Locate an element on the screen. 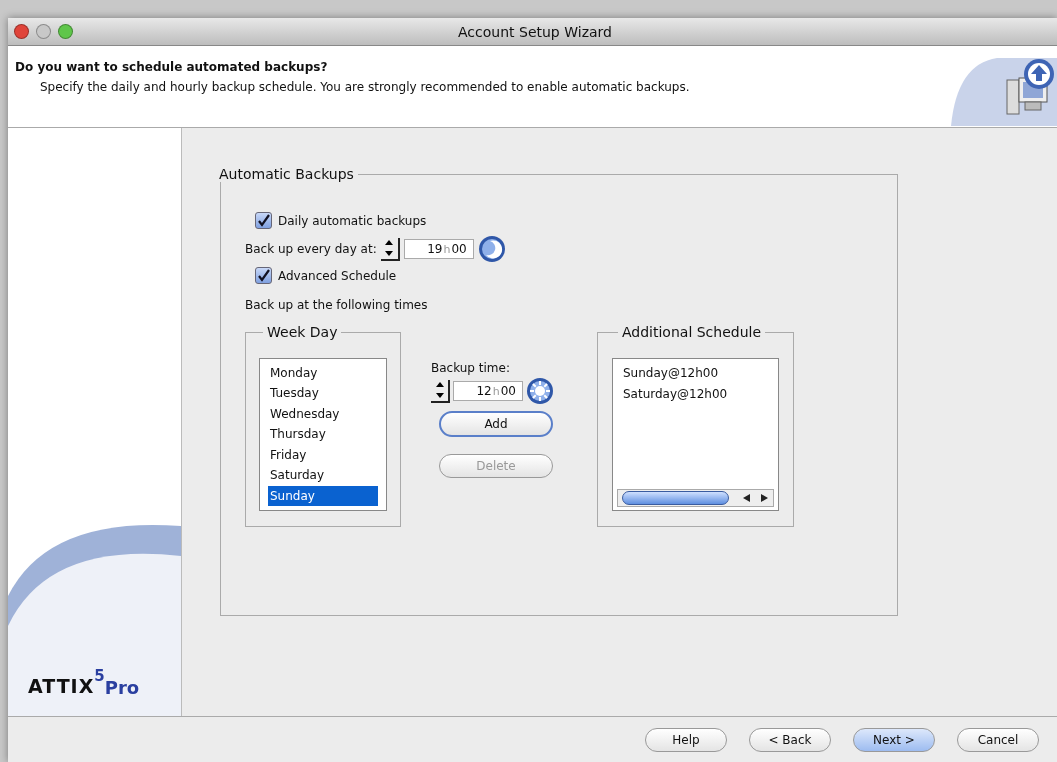  list-item: Wednesday is located at coordinates (323, 414).